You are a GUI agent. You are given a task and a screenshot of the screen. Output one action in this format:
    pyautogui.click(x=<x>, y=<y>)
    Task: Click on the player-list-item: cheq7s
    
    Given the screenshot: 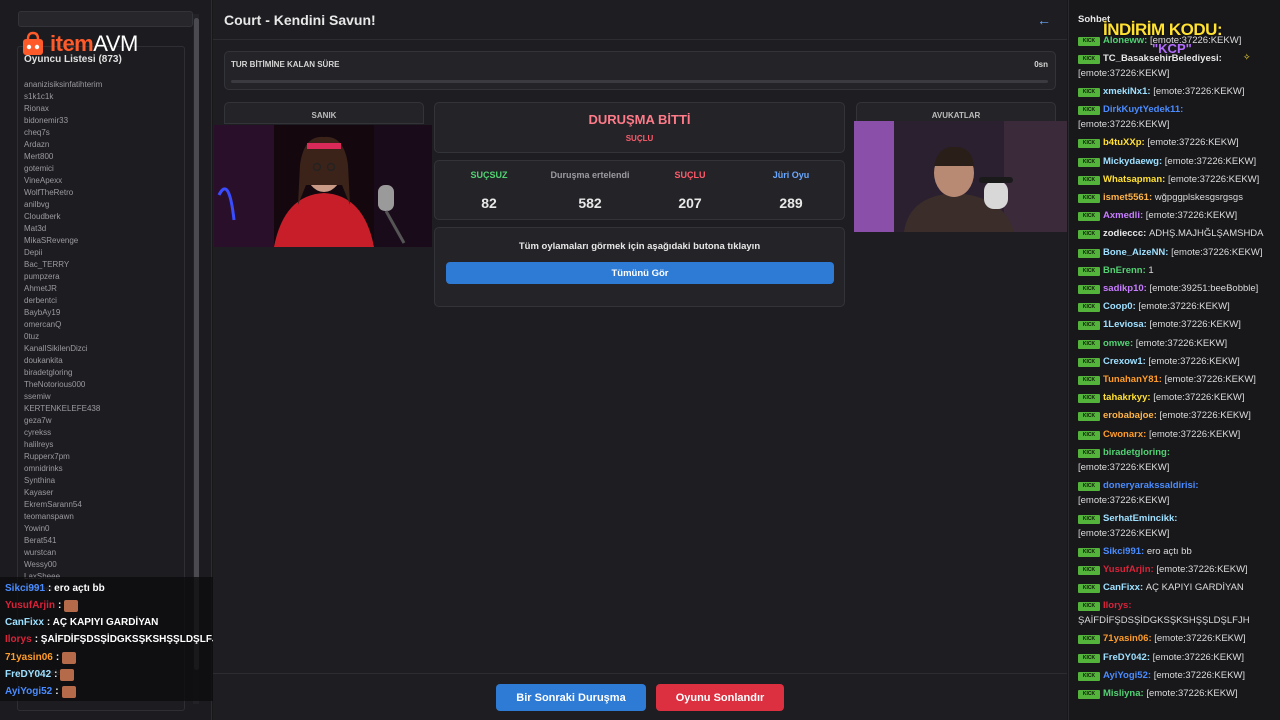 What is the action you would take?
    pyautogui.click(x=99, y=133)
    